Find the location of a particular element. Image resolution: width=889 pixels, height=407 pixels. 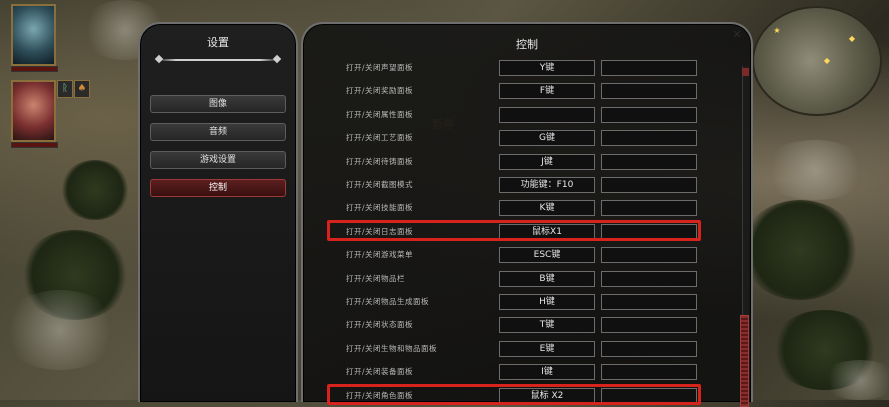

keybinding-row: 打开/关闭待铸面板 J键 is located at coordinates (527, 163).